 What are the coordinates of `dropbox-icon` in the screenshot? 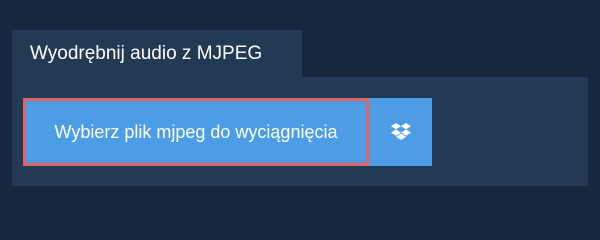 It's located at (400, 132).